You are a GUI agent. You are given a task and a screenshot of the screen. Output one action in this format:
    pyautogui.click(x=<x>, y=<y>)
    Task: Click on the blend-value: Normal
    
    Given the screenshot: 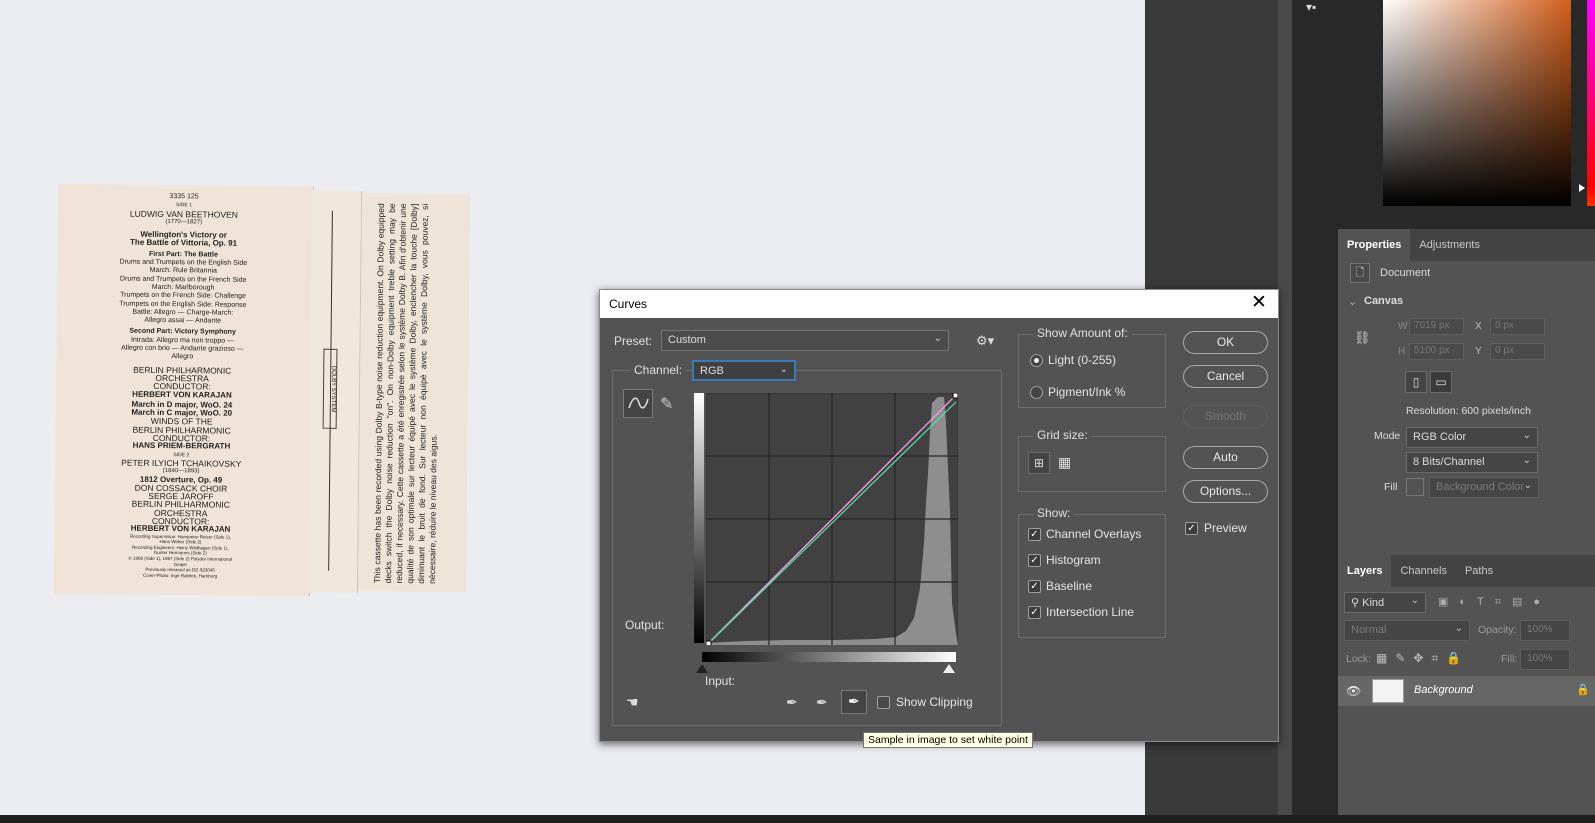 What is the action you would take?
    pyautogui.click(x=1369, y=630)
    